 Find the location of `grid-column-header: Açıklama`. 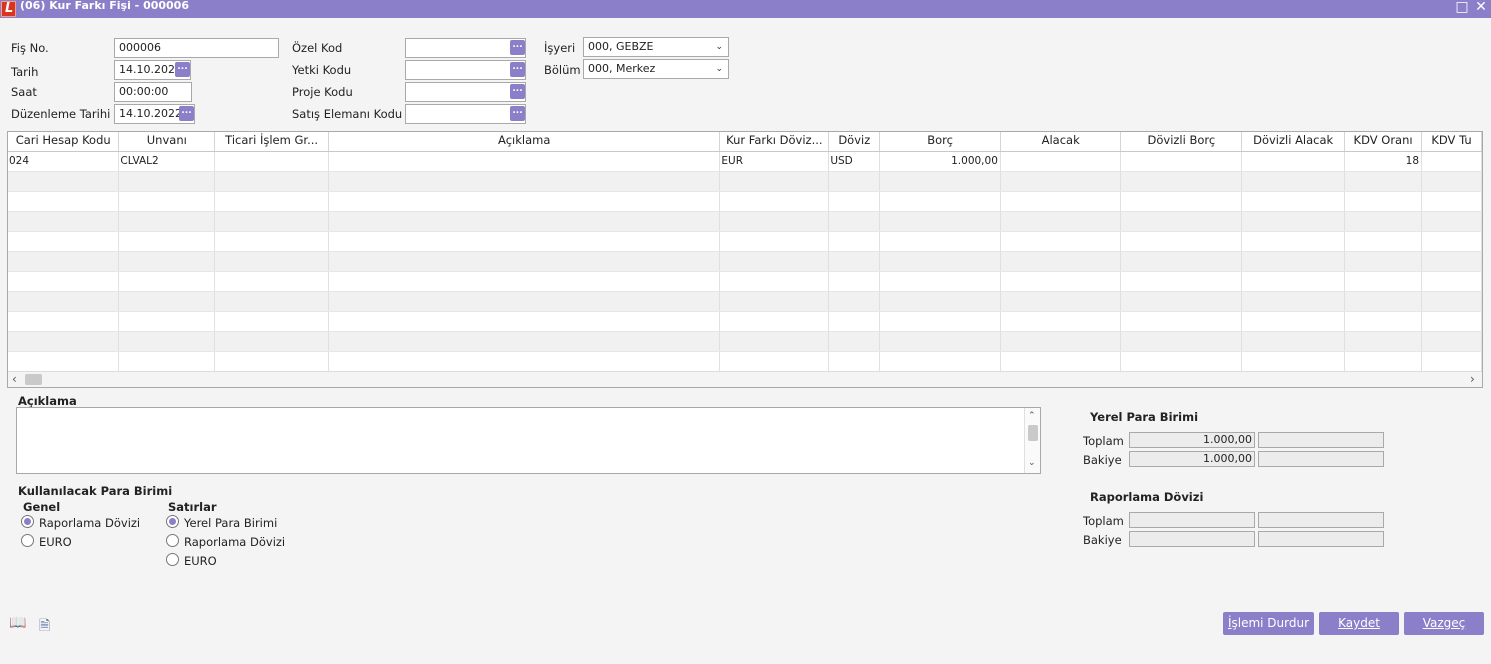

grid-column-header: Açıklama is located at coordinates (524, 142).